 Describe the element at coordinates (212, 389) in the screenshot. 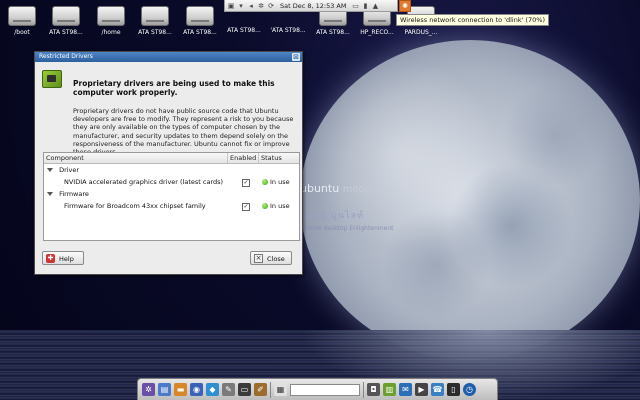

I see `network-icon: ◆` at that location.